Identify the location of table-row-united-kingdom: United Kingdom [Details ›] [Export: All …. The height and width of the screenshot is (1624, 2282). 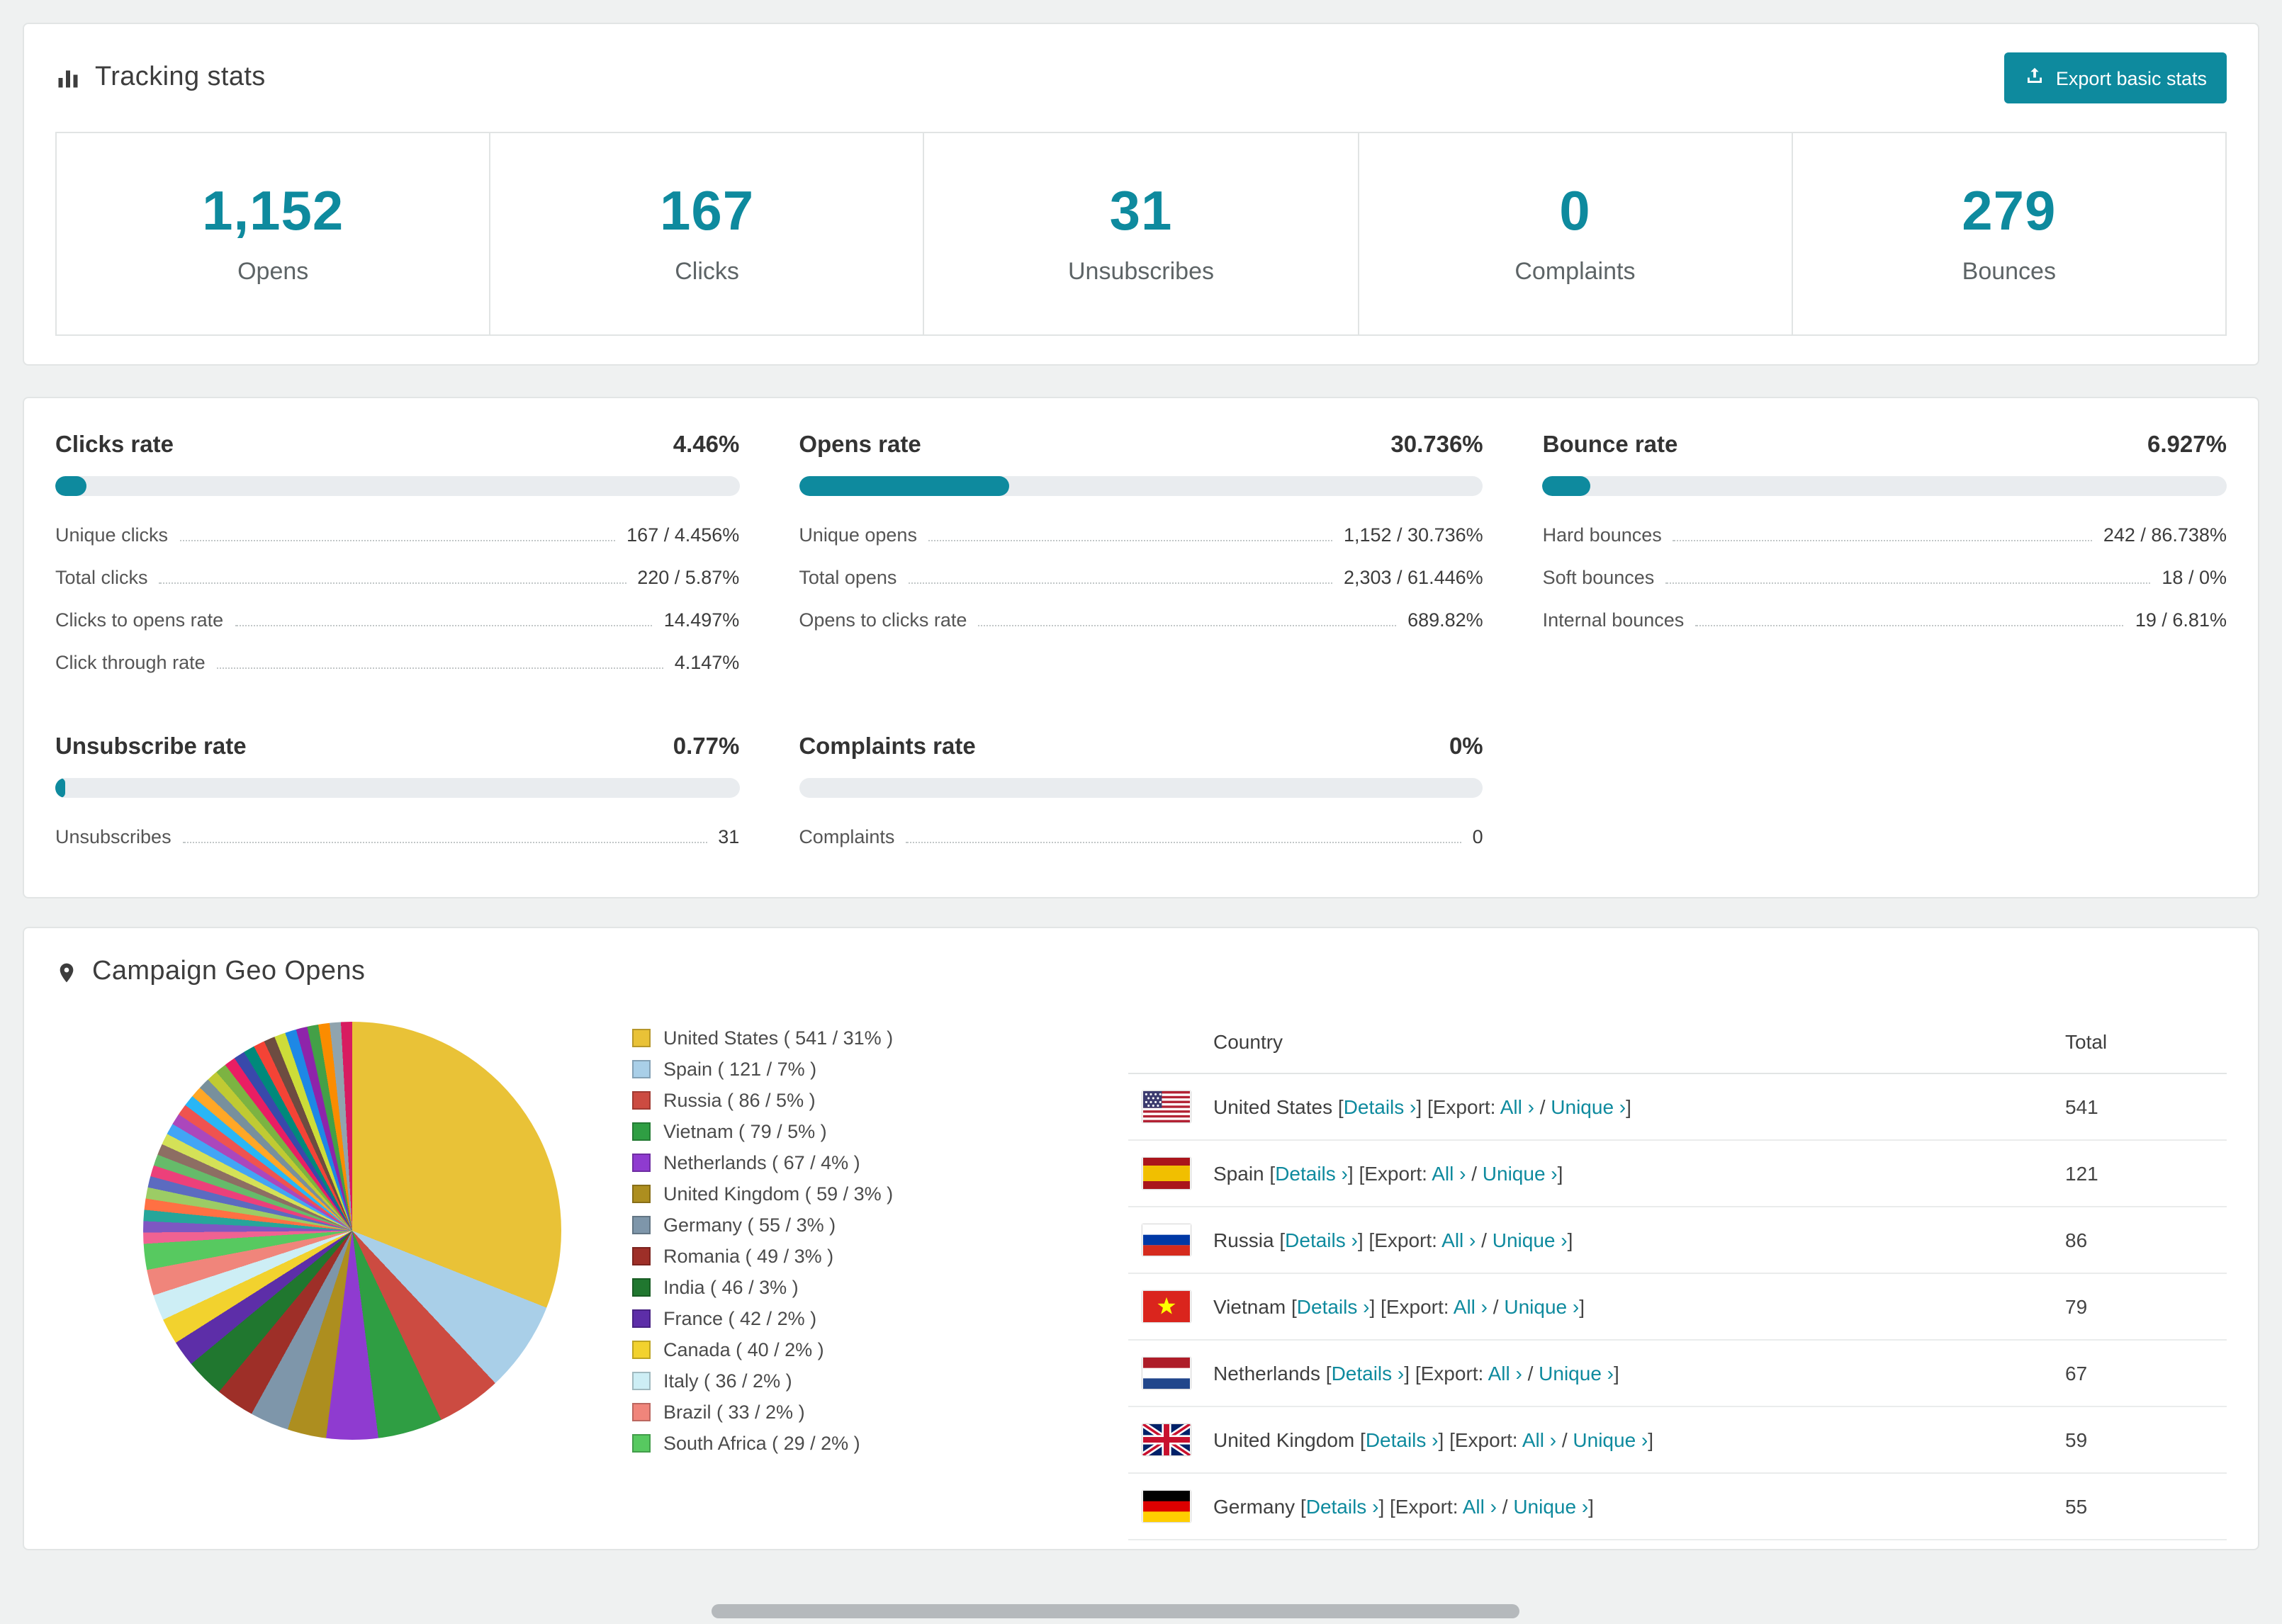
(1678, 1440).